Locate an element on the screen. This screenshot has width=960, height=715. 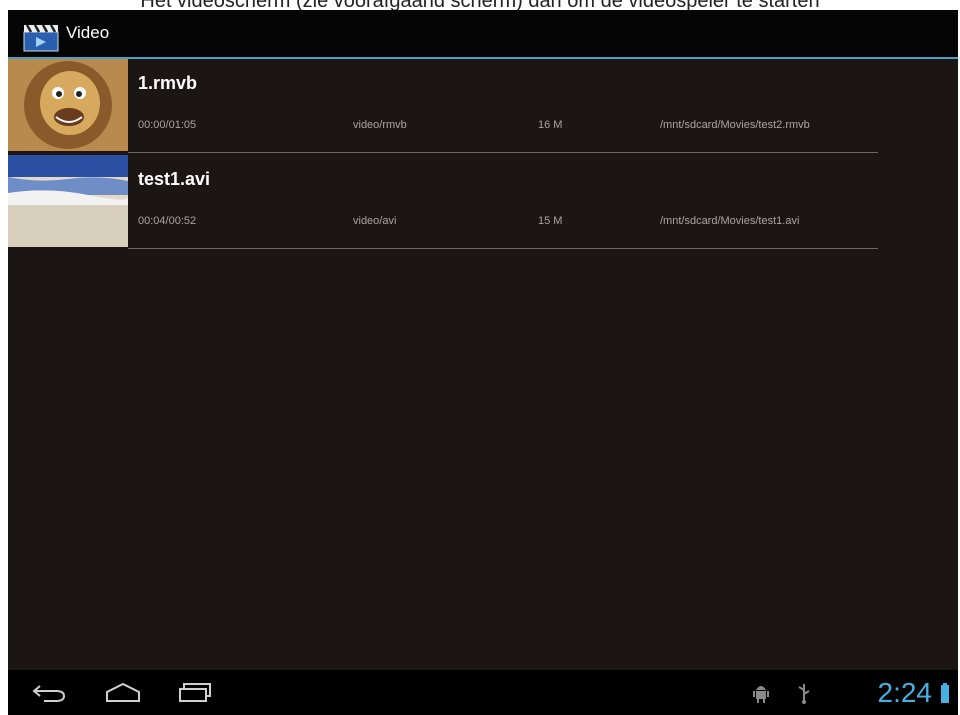
video-mime-type: video/rmvb is located at coordinates (380, 125).